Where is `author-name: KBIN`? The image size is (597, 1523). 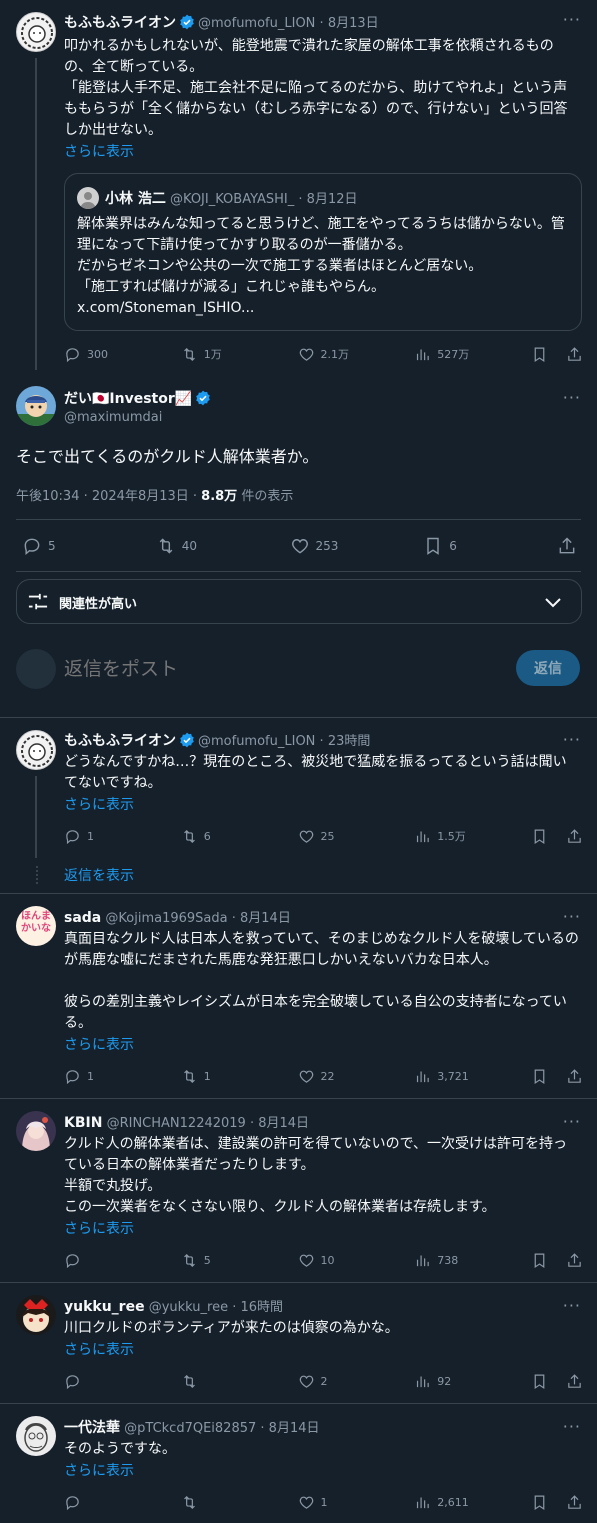 author-name: KBIN is located at coordinates (83, 1123).